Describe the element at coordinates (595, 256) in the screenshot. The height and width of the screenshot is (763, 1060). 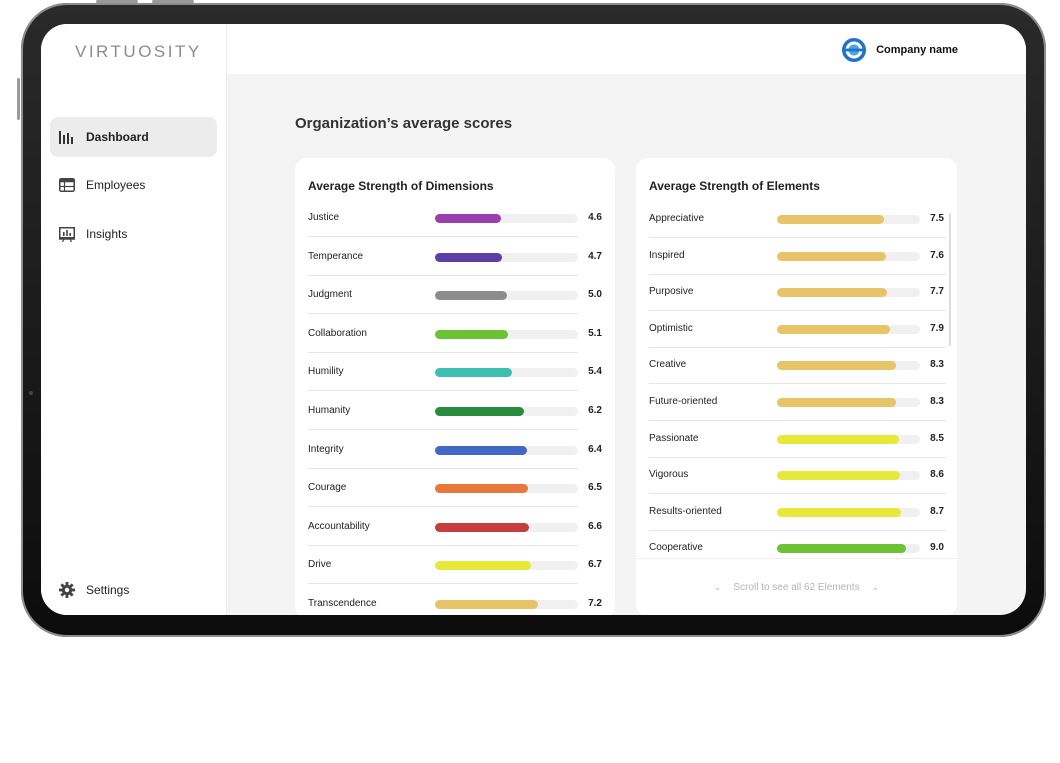
I see `score-value: 4.7` at that location.